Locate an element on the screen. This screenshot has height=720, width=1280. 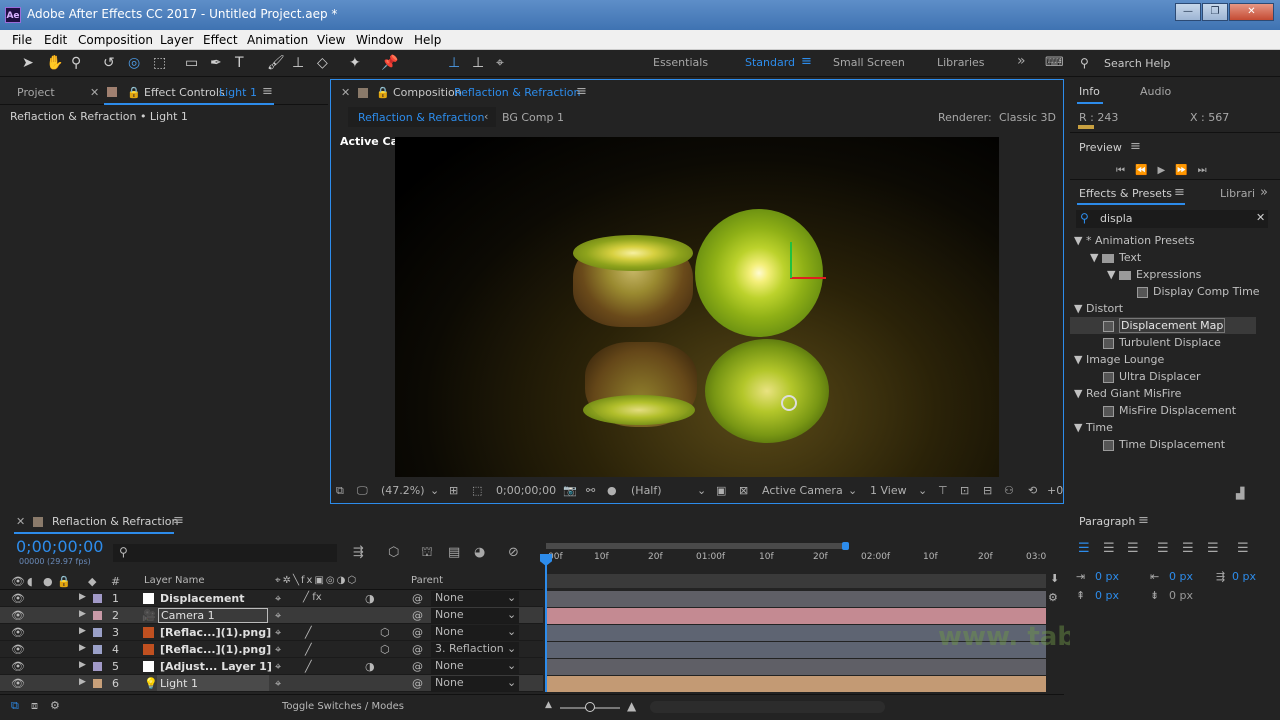
draft-3d-icon: ⬡ is located at coordinates (393, 552).